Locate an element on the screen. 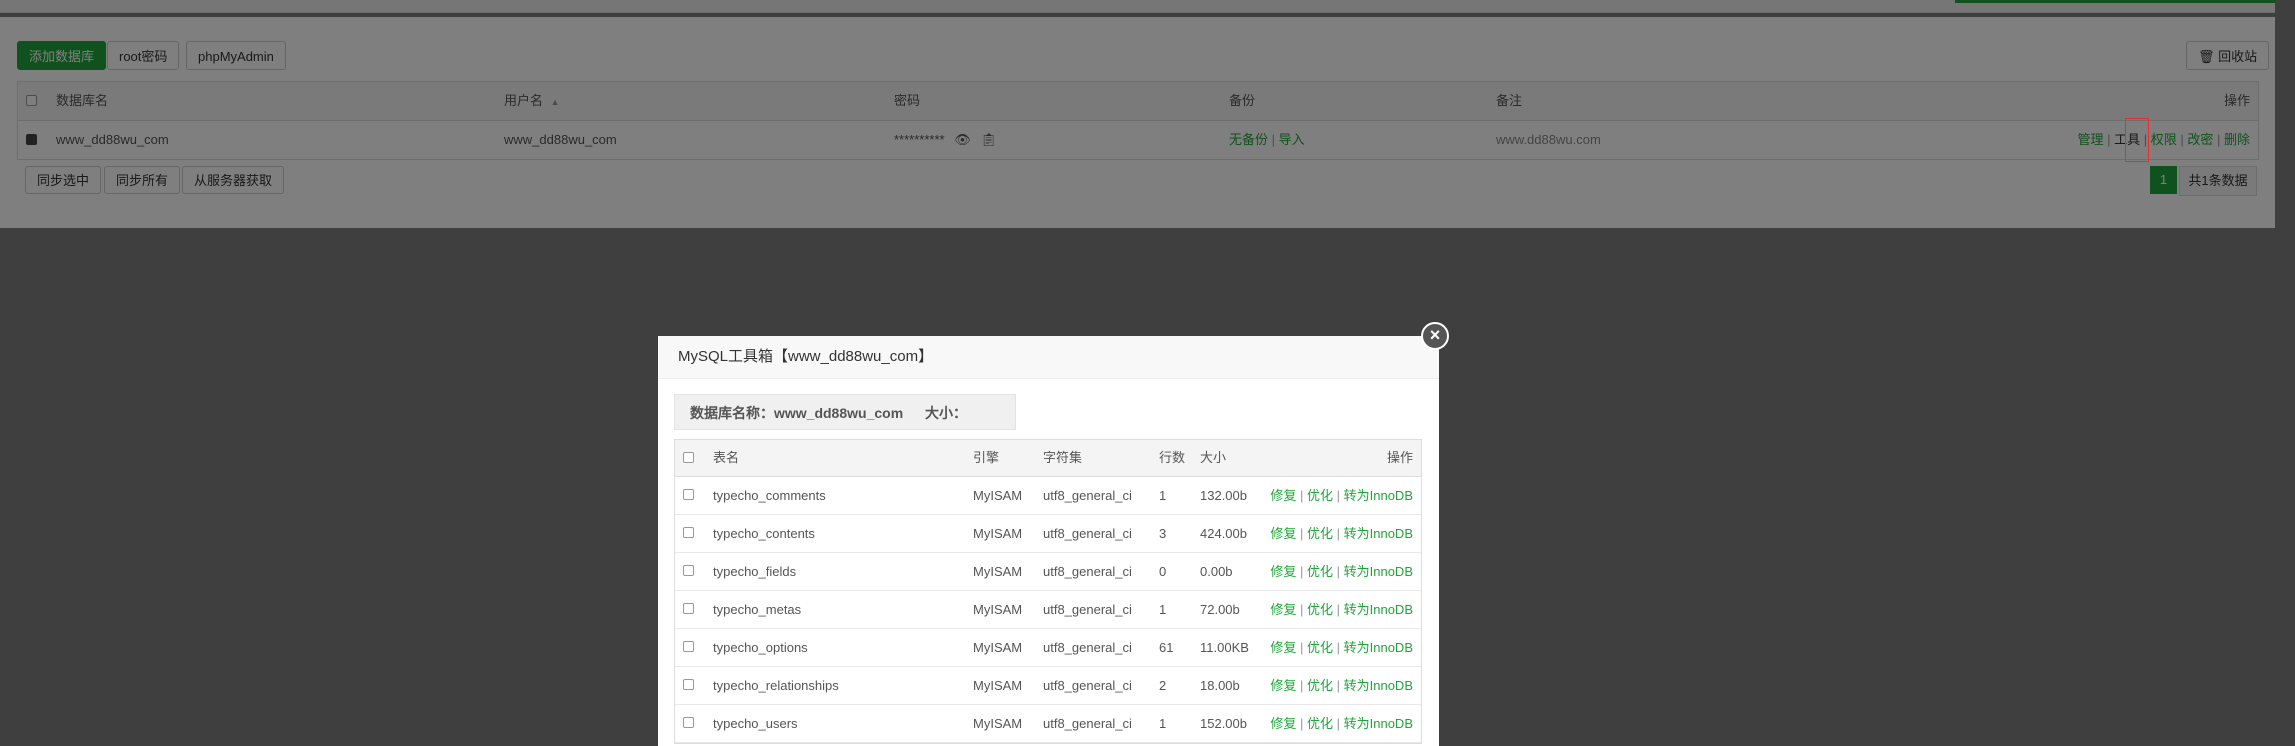 Image resolution: width=2295 pixels, height=746 pixels. total-count: 共1条数据 is located at coordinates (2218, 181).